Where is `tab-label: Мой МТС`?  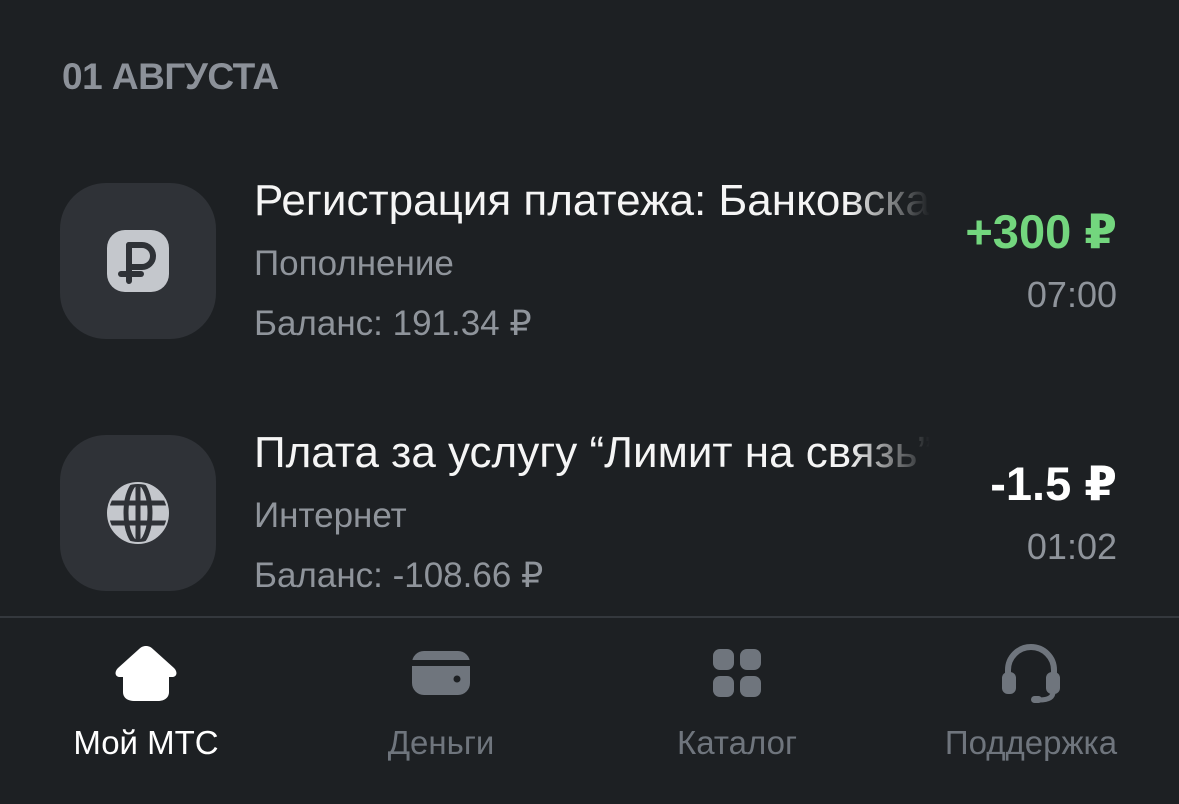
tab-label: Мой МТС is located at coordinates (146, 742).